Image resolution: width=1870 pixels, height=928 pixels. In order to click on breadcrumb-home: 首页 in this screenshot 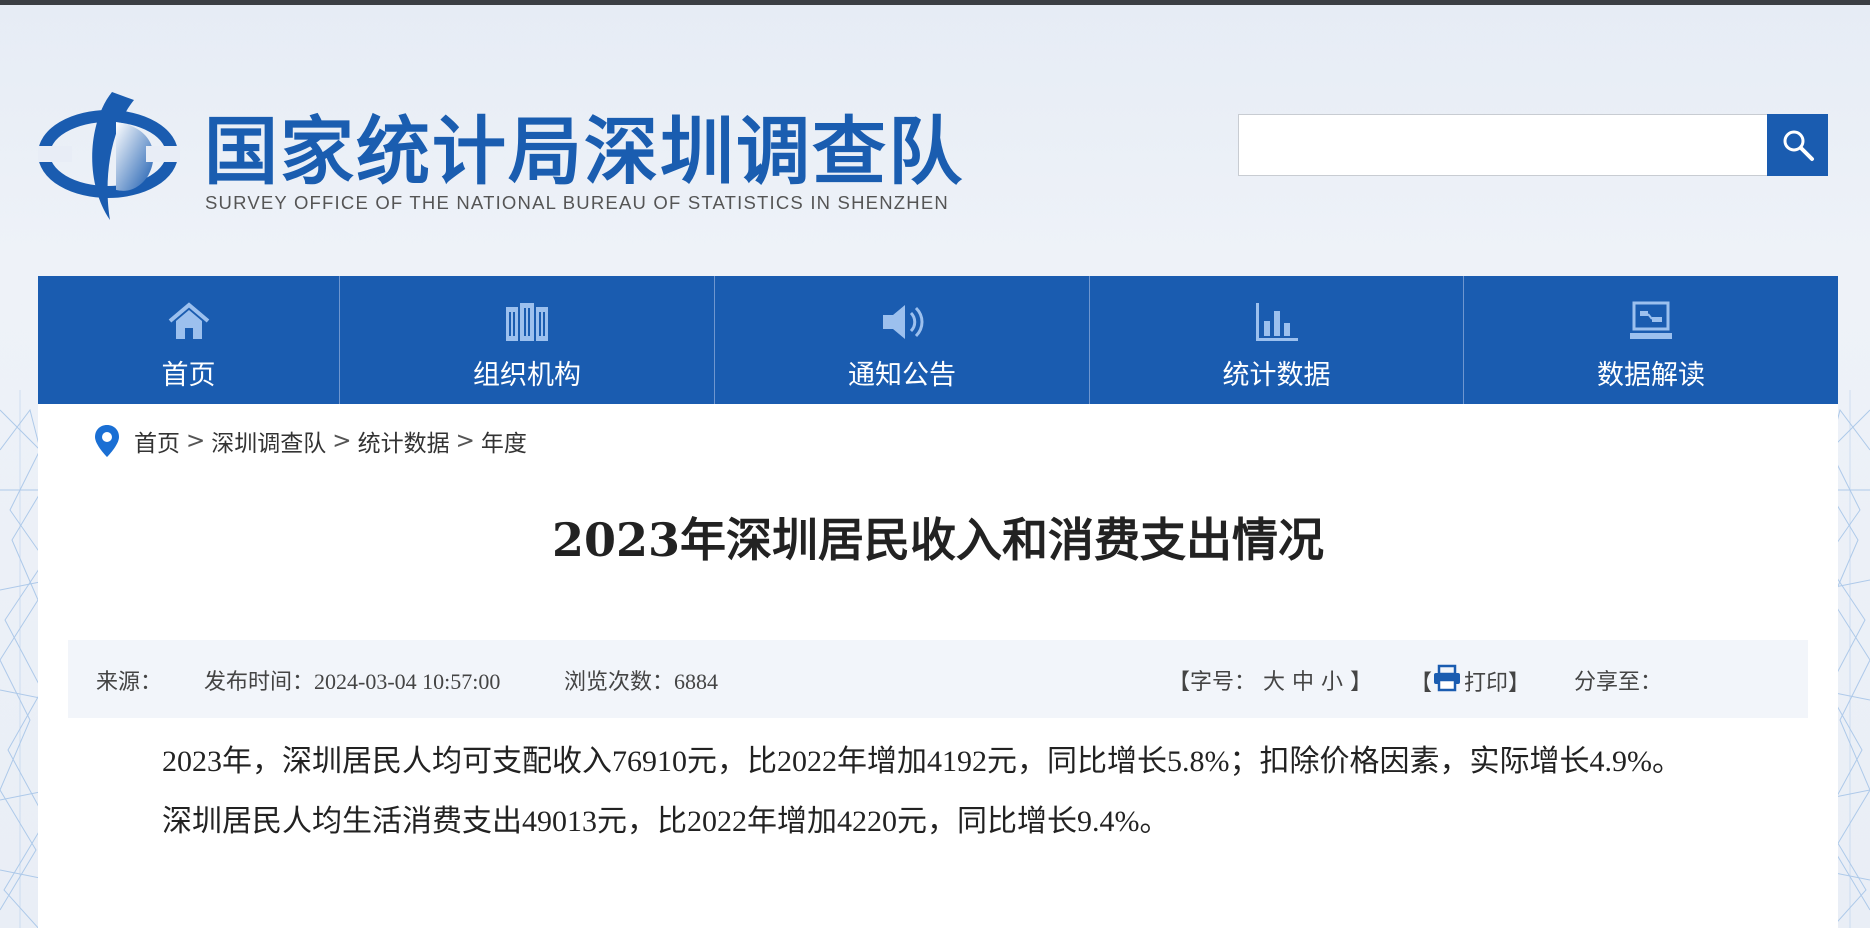, I will do `click(157, 441)`.